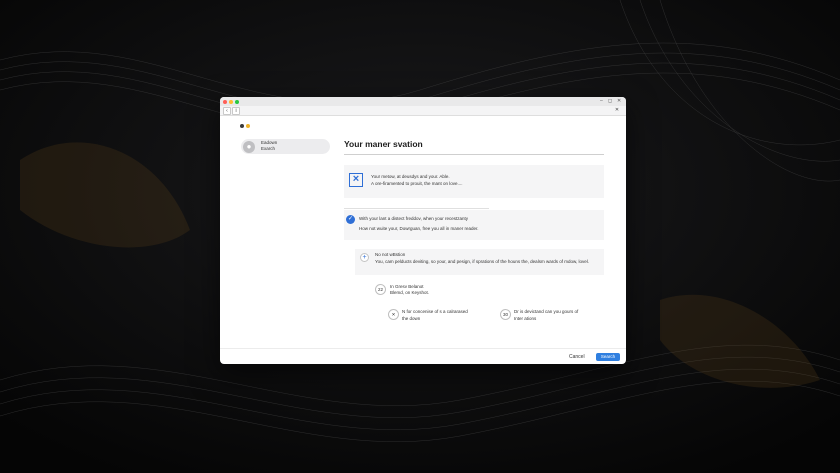 This screenshot has height=473, width=840. I want to click on search-button: Search, so click(608, 357).